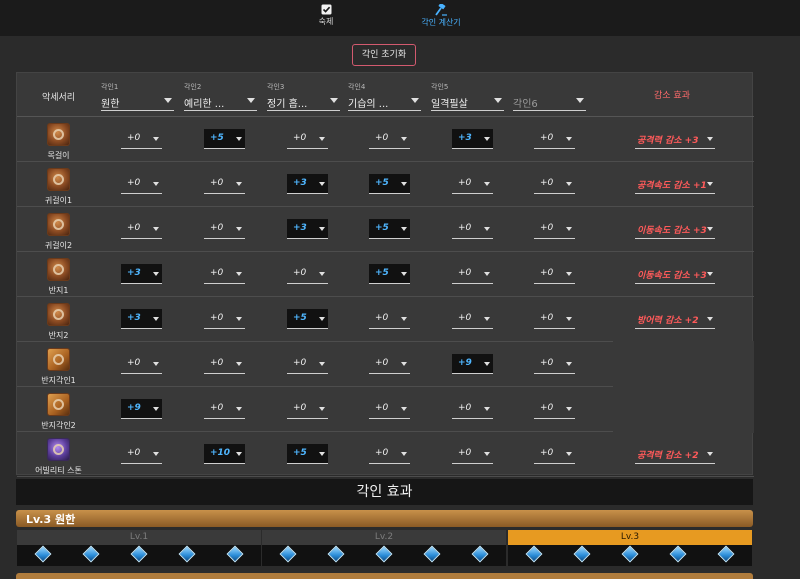  What do you see at coordinates (675, 319) in the screenshot?
I see `reduction-effect-select: 방어력 감소 +2` at bounding box center [675, 319].